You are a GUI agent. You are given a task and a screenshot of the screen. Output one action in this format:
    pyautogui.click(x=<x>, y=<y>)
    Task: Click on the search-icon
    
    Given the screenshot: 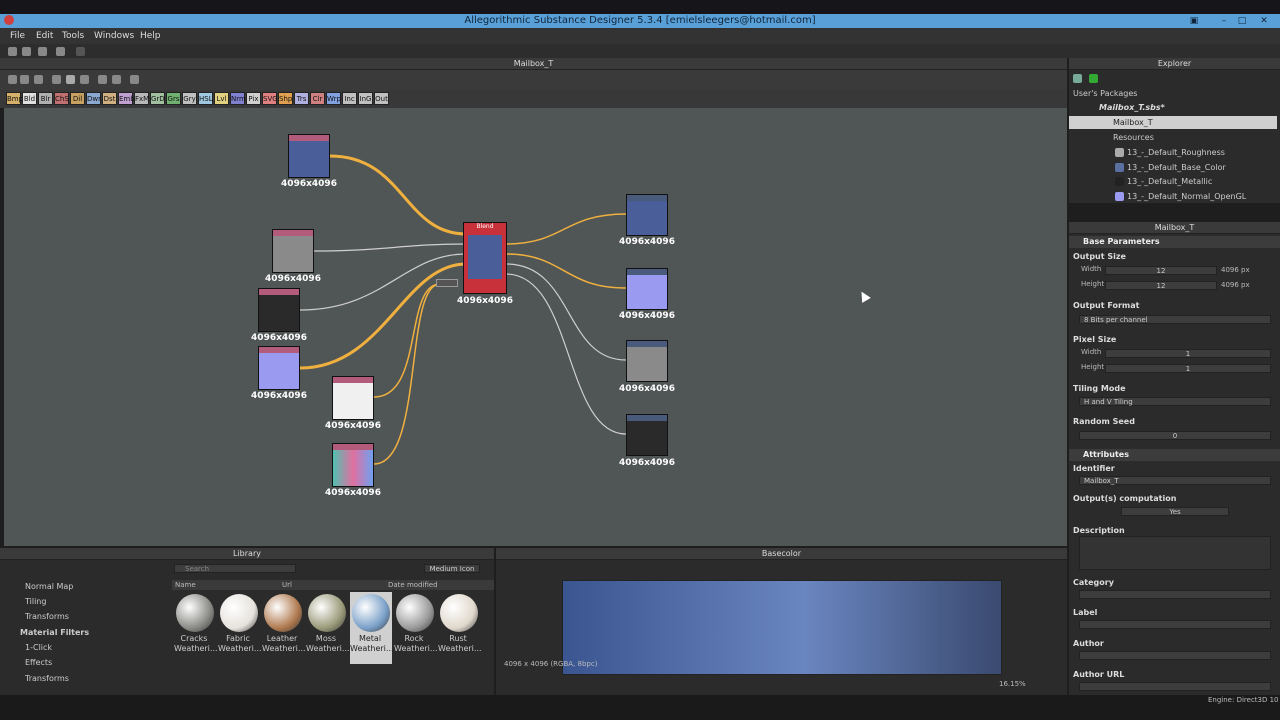 What is the action you would take?
    pyautogui.click(x=56, y=79)
    